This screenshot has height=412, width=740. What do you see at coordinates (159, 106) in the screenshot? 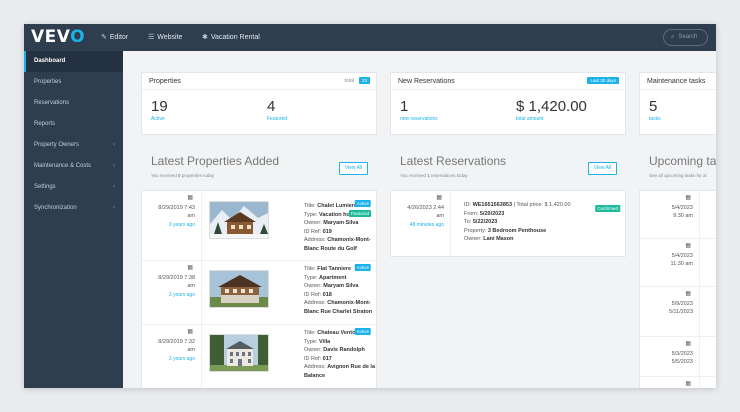
I see `stat-value: 19` at bounding box center [159, 106].